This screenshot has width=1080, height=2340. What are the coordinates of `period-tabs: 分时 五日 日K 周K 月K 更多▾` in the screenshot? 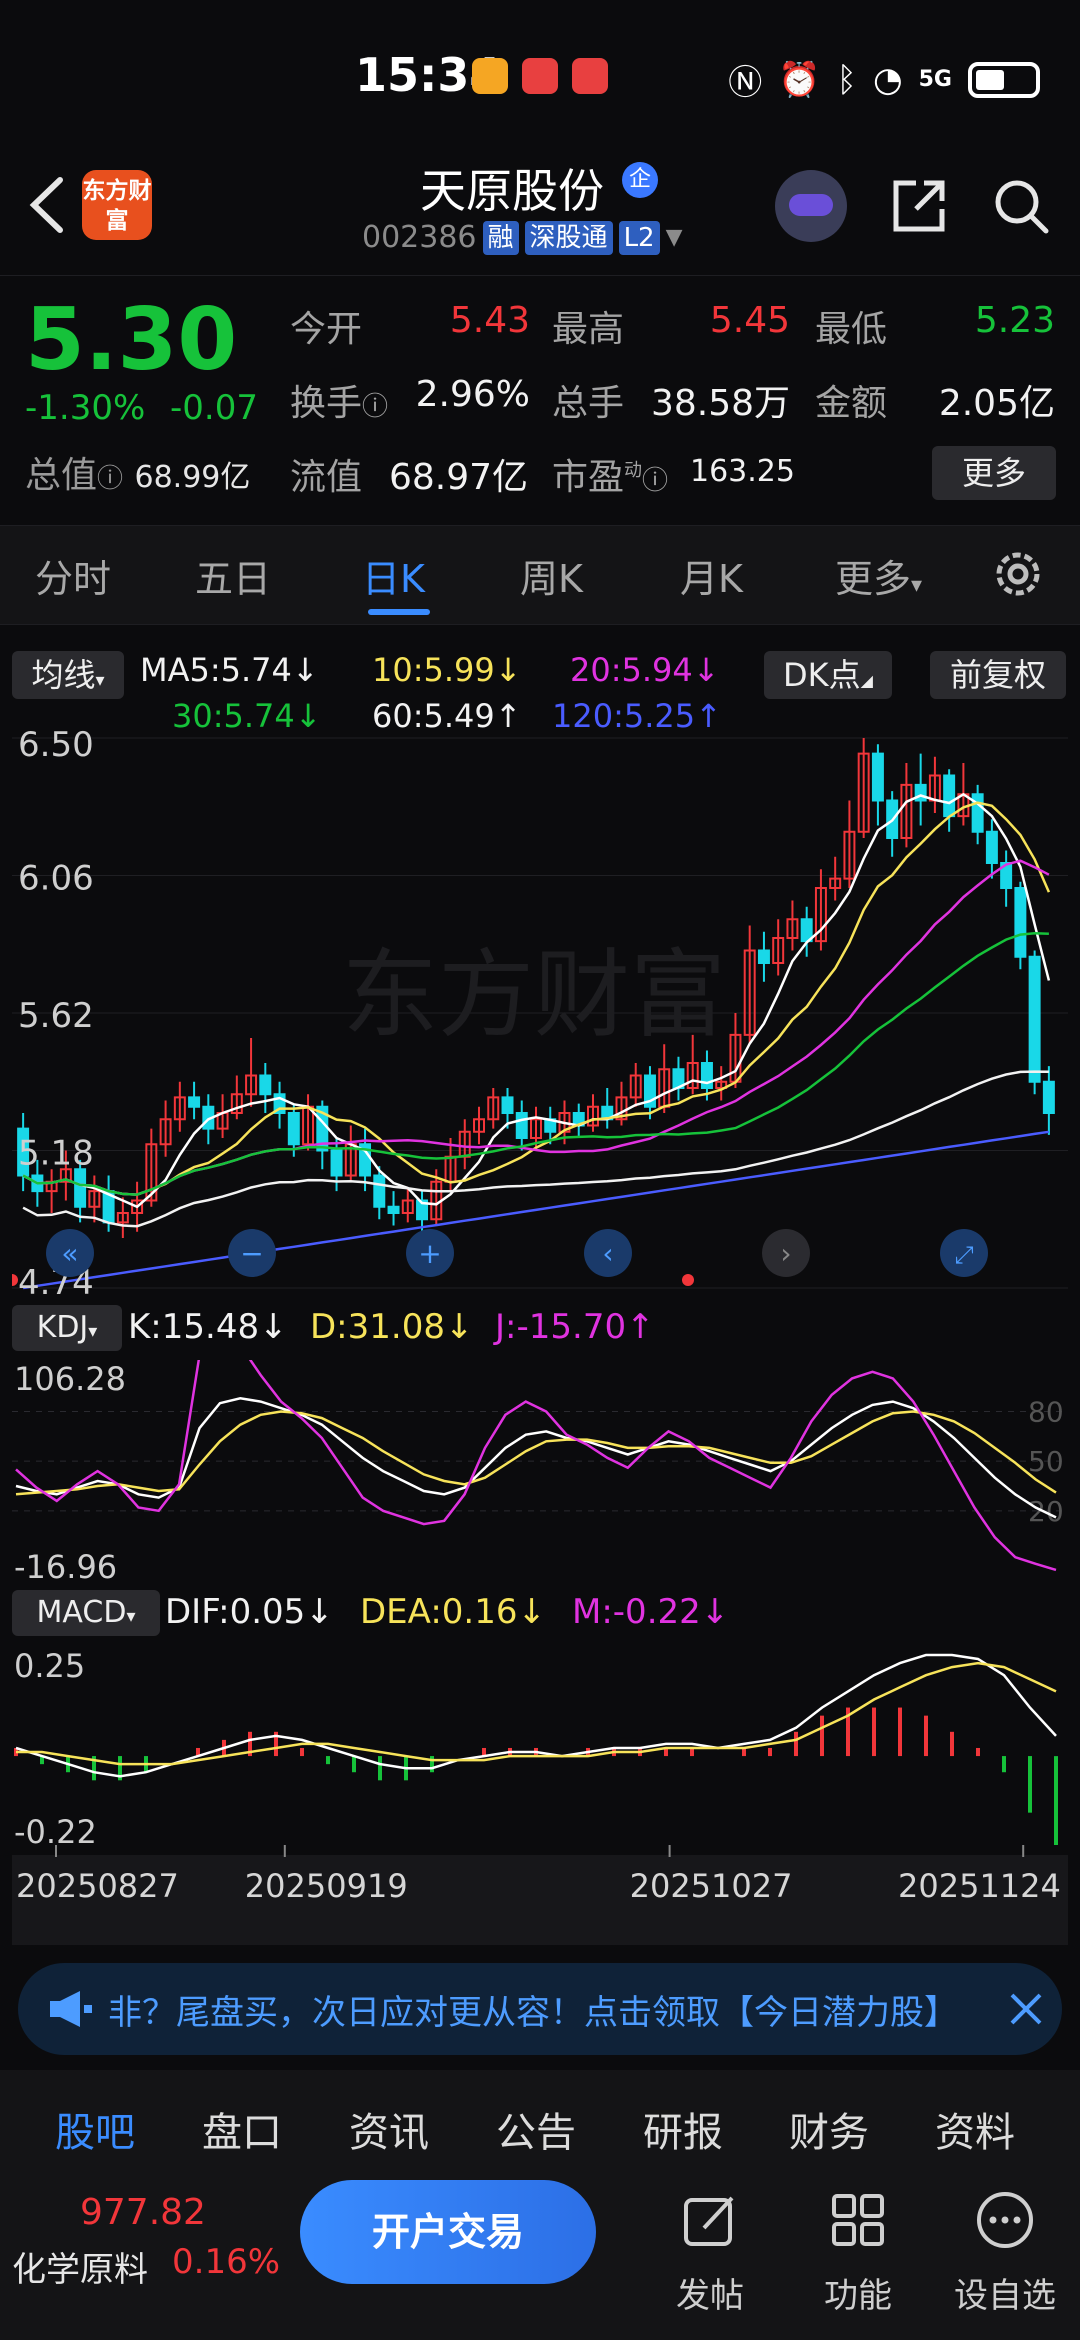 It's located at (540, 575).